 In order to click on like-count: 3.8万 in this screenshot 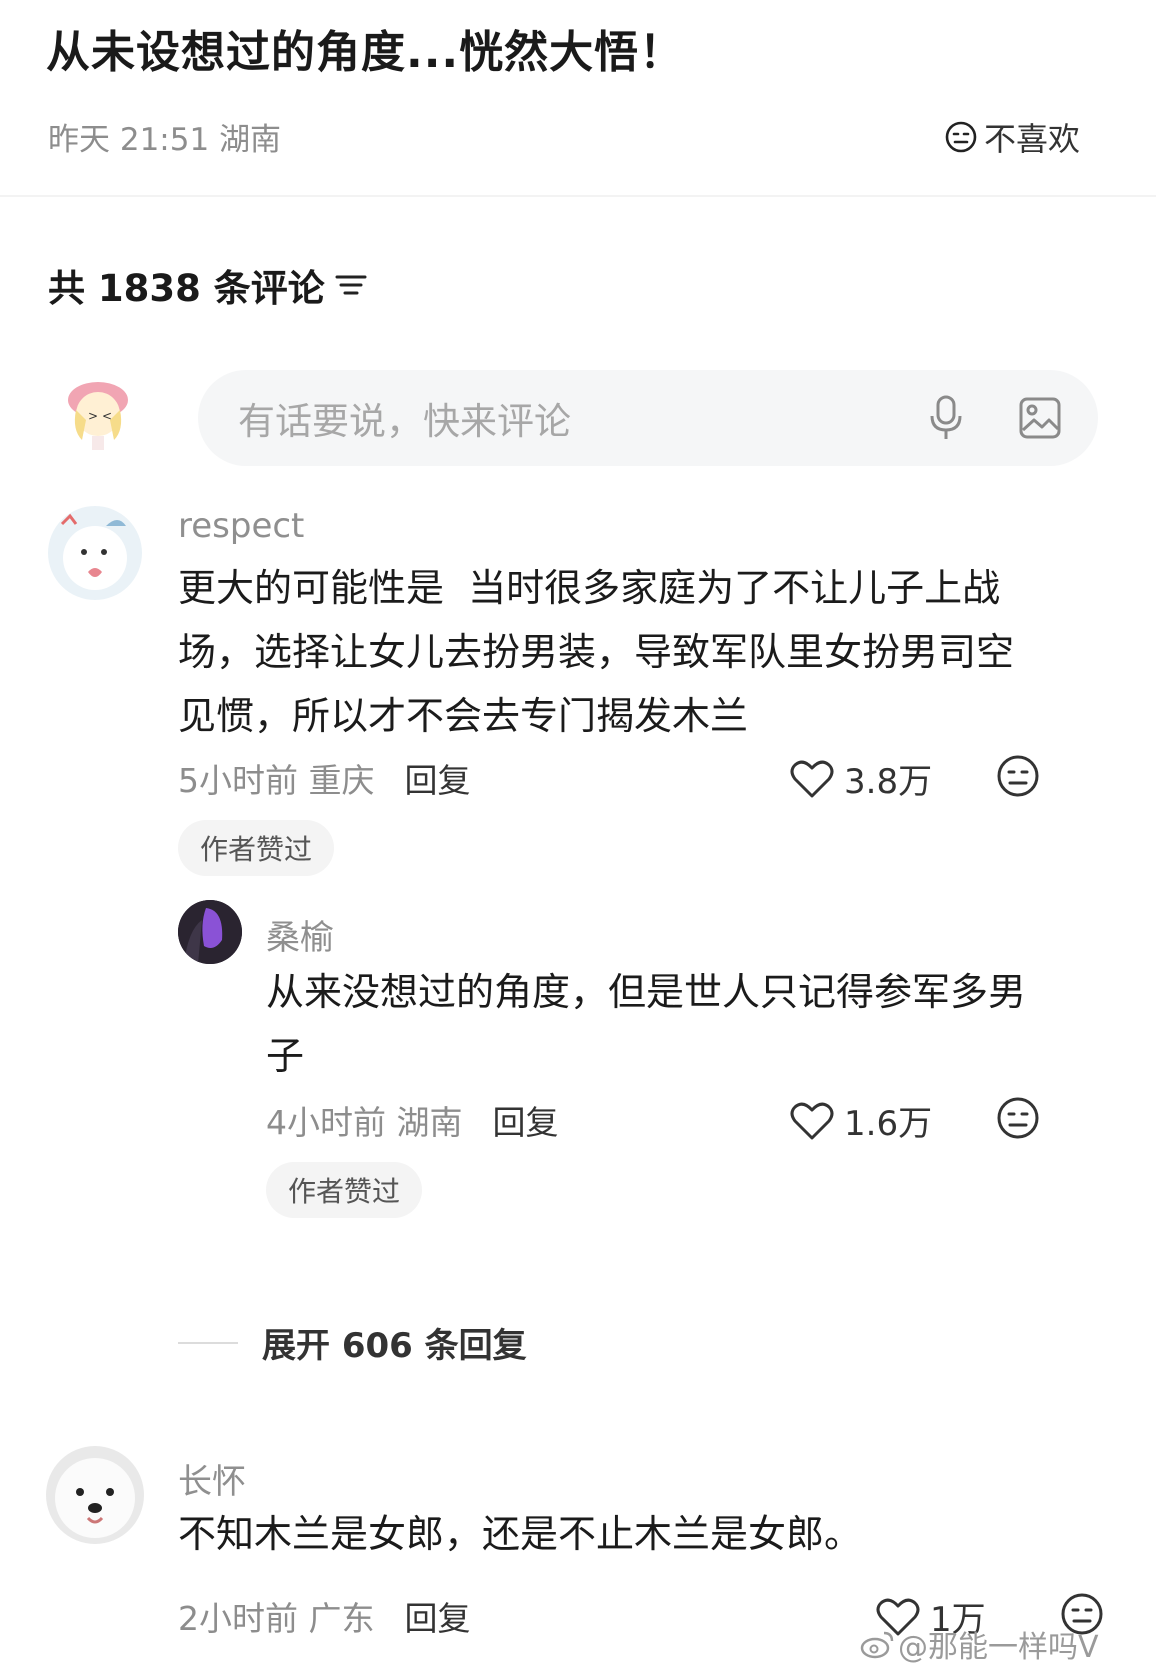, I will do `click(888, 782)`.